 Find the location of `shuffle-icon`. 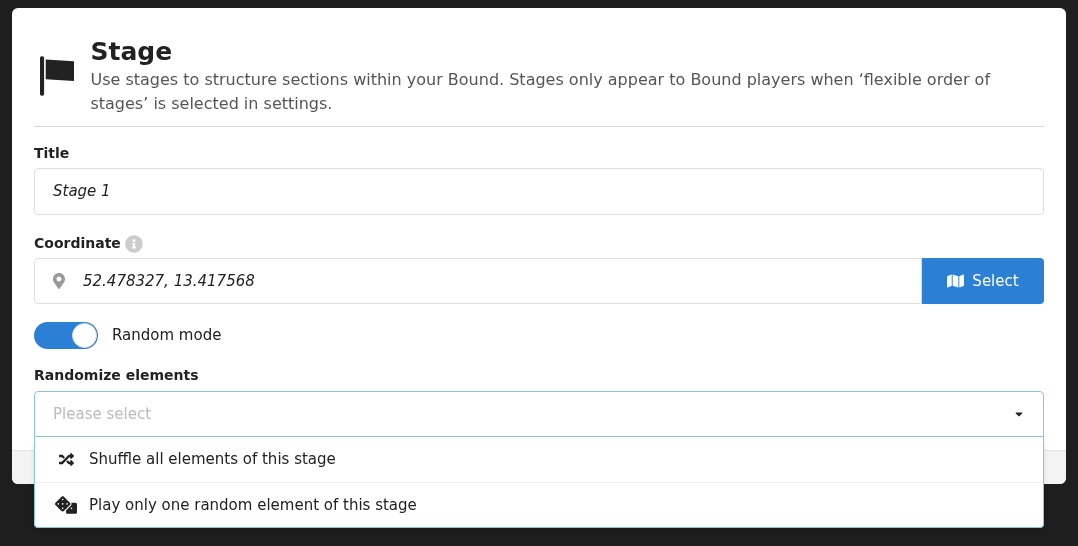

shuffle-icon is located at coordinates (66, 459).